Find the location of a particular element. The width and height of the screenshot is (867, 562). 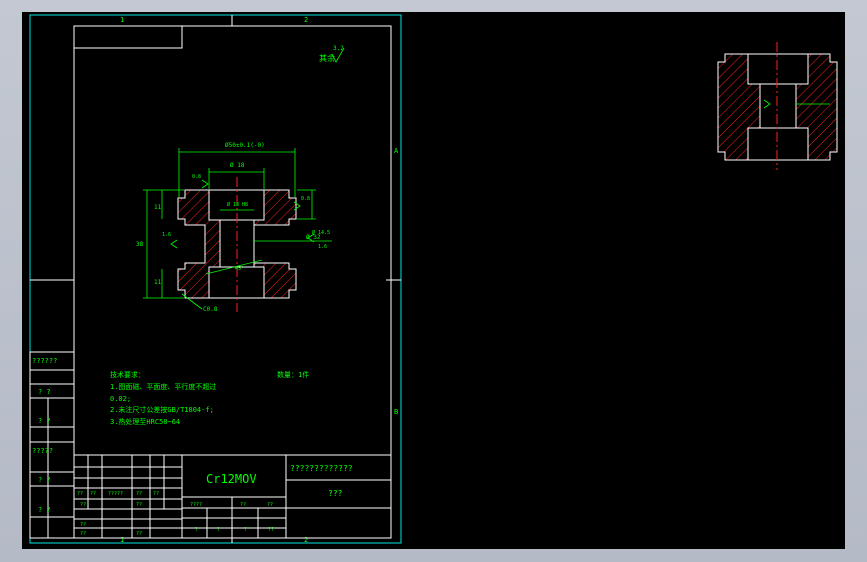

rough-c: 0.8 is located at coordinates (305, 199).